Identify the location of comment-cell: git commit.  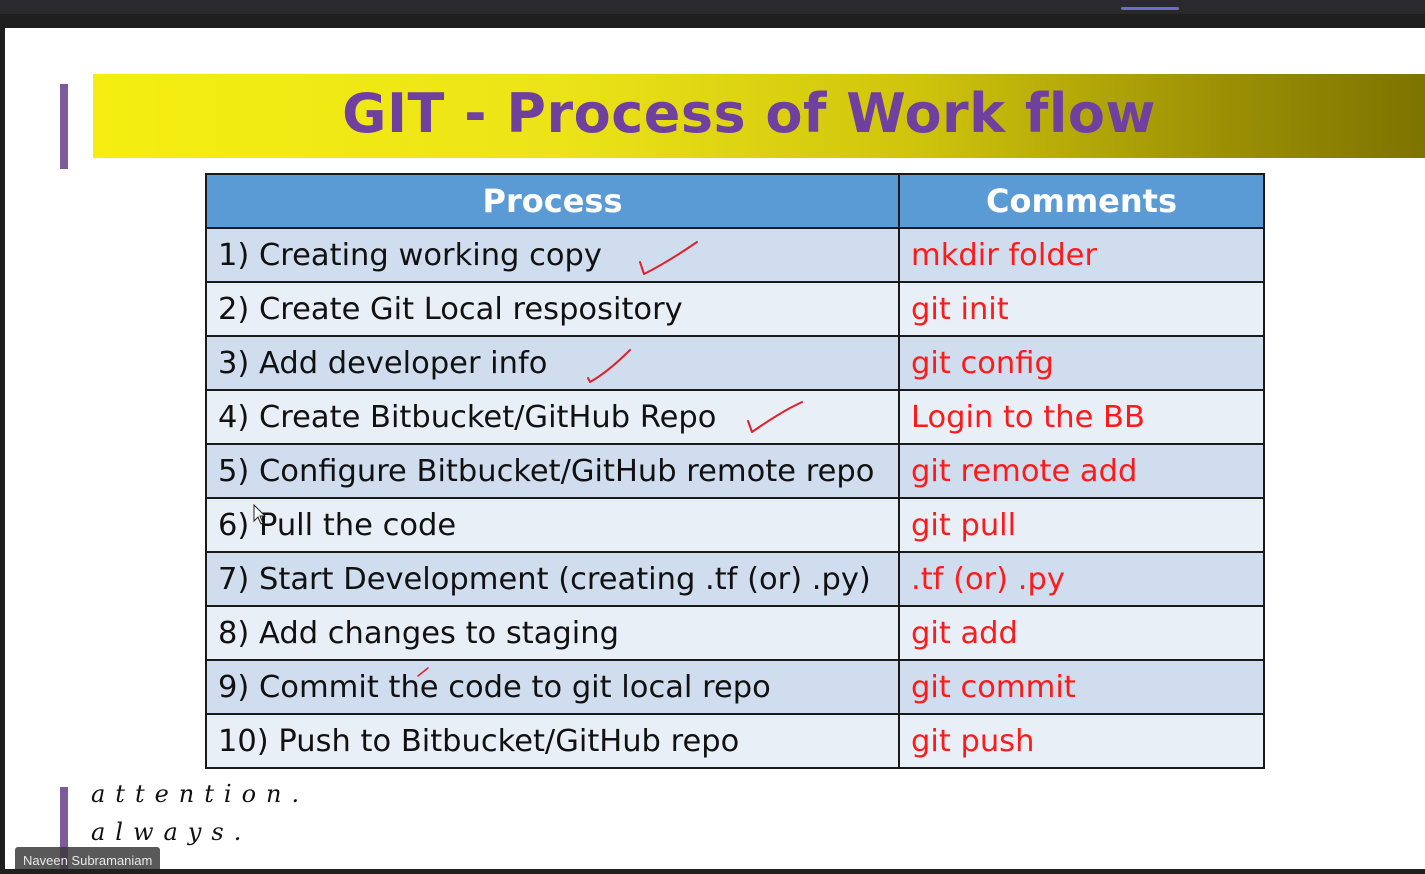
(1081, 687).